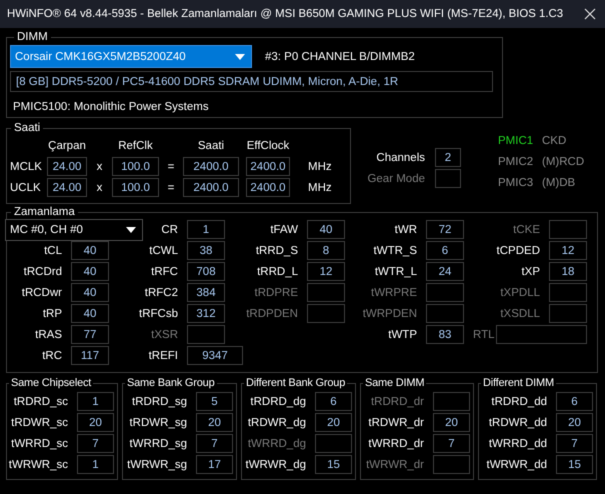 The width and height of the screenshot is (605, 494). Describe the element at coordinates (165, 334) in the screenshot. I see `field-label: tXSR` at that location.